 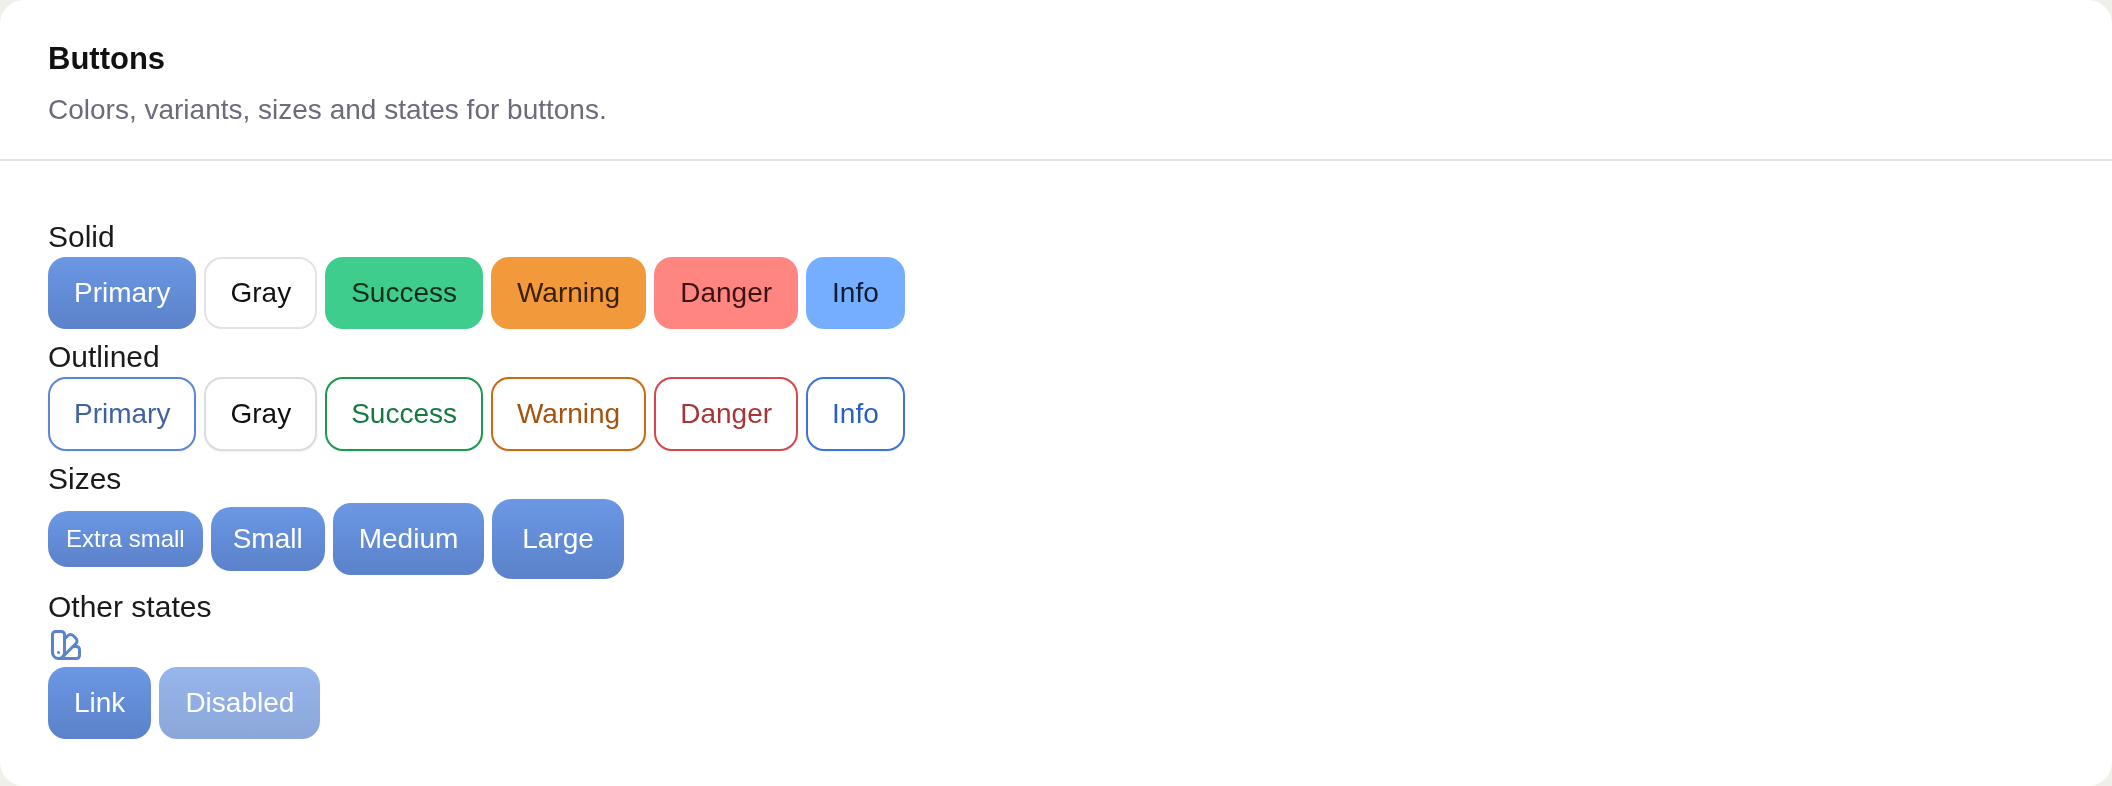 I want to click on outlined-button: Warning, so click(x=568, y=414).